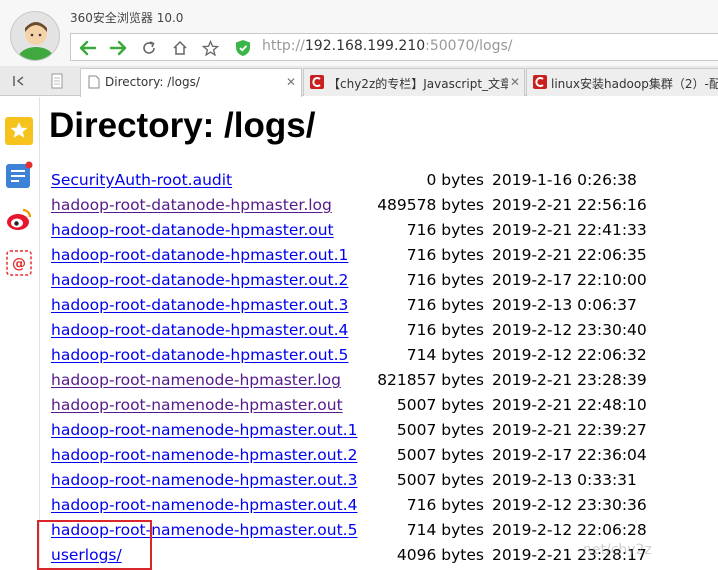 The height and width of the screenshot is (570, 718). I want to click on page-title: Directory: /logs/, so click(182, 125).